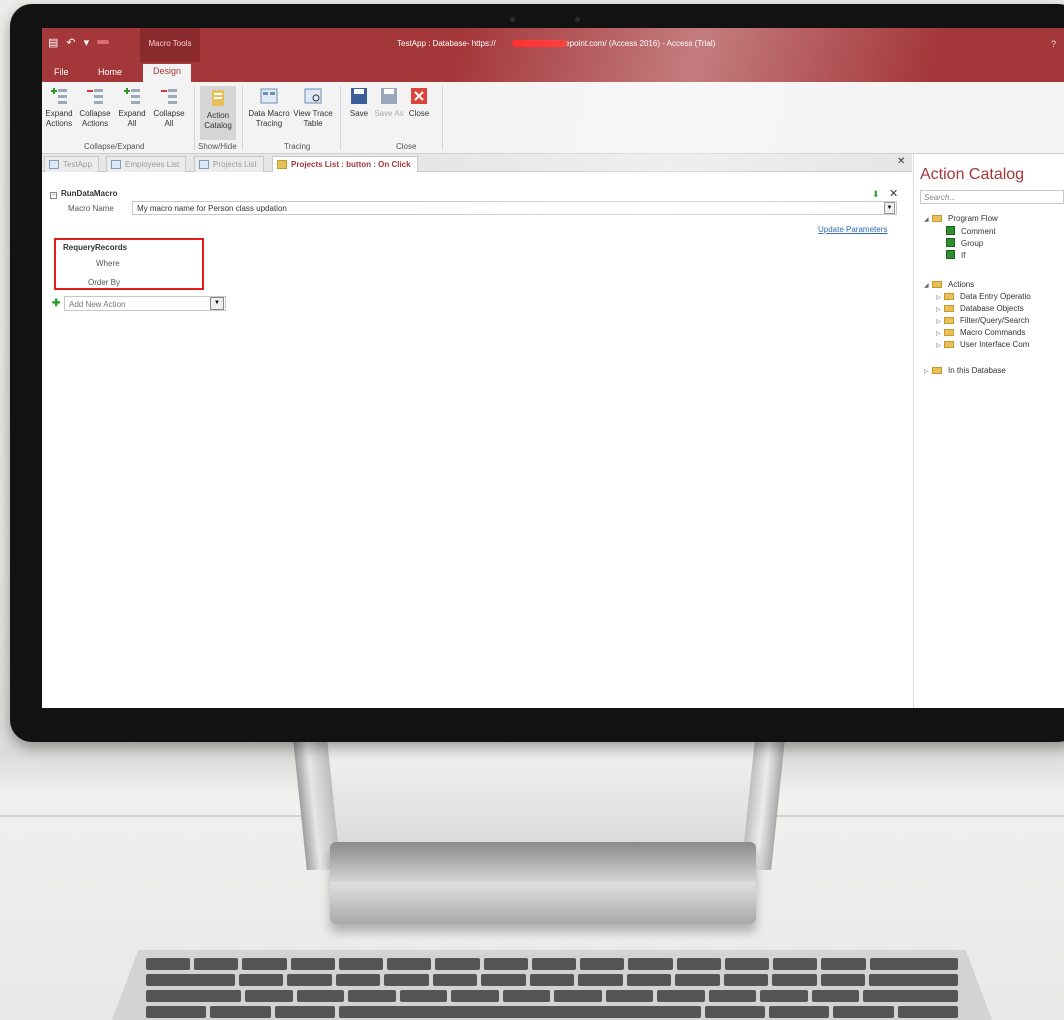 This screenshot has height=1020, width=1064. What do you see at coordinates (269, 96) in the screenshot?
I see `data-macro-tracing-icon` at bounding box center [269, 96].